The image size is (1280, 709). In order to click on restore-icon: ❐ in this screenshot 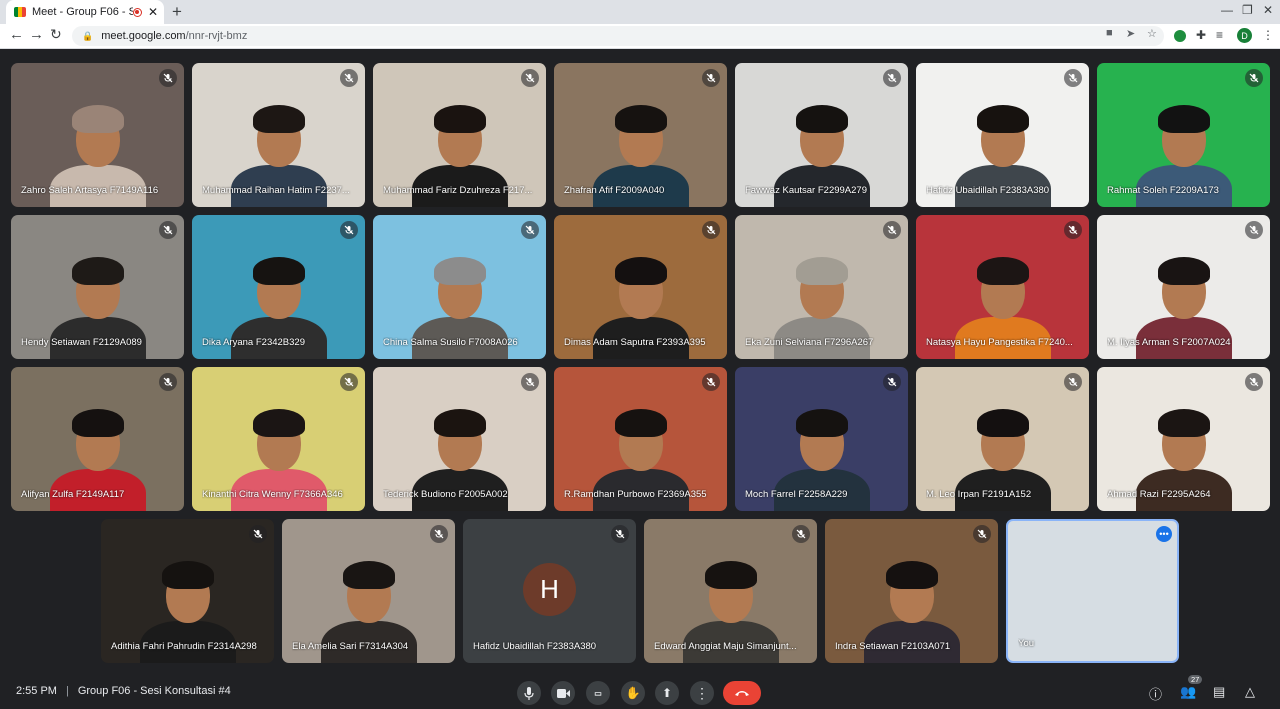, I will do `click(1247, 10)`.